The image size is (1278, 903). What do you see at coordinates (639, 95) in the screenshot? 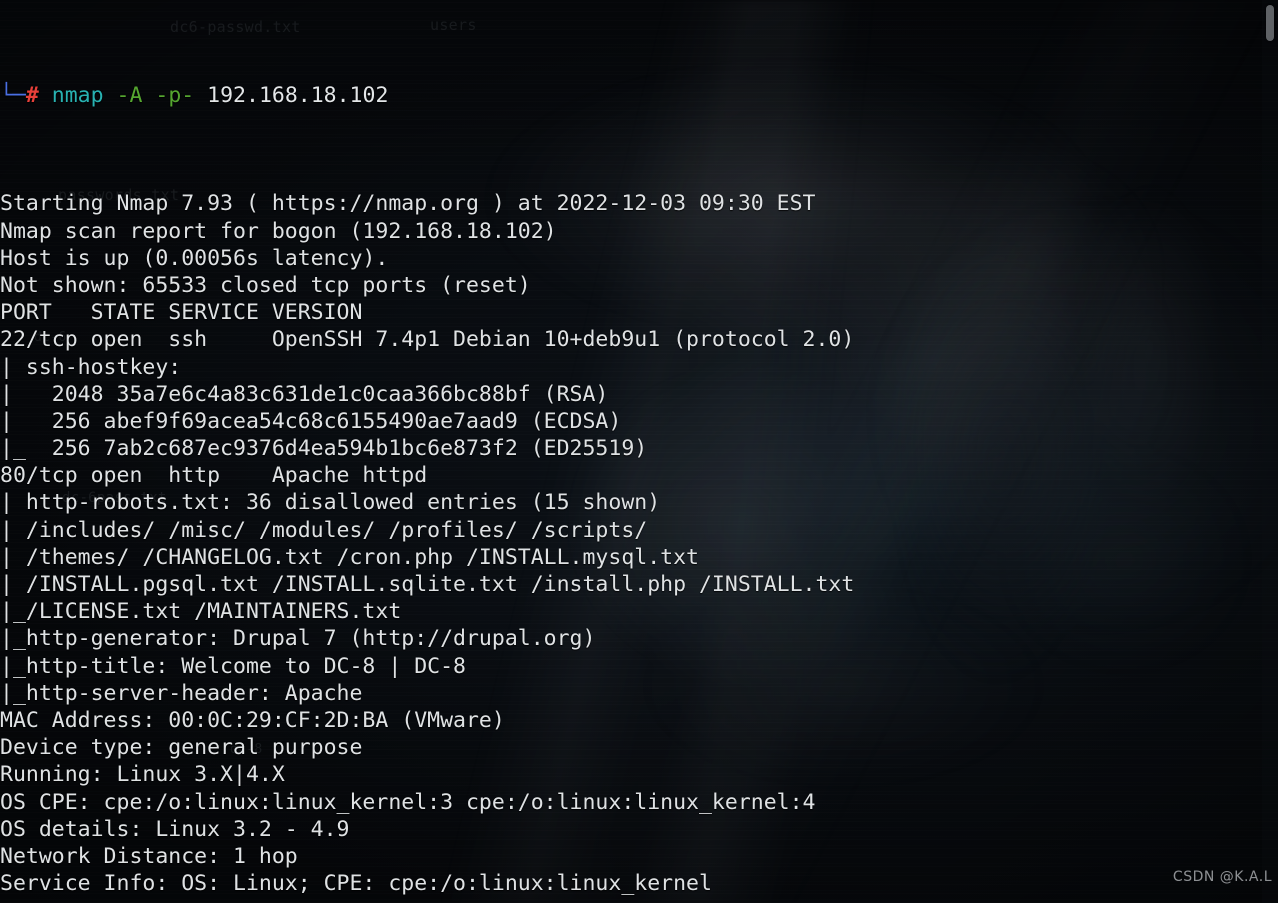
I see `prompt-line: └─# nmap -A -p- 192.168.18.102` at bounding box center [639, 95].